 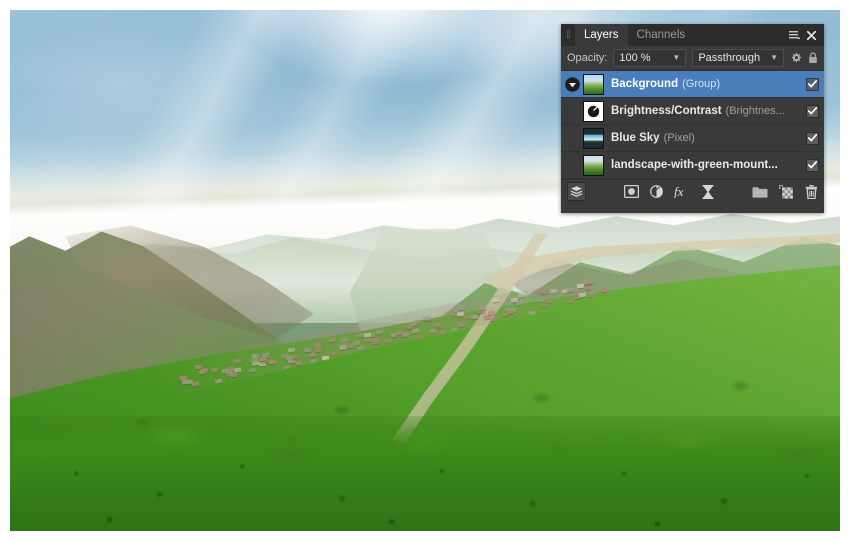 I want to click on layer-label-group: Background (Group), so click(x=665, y=84).